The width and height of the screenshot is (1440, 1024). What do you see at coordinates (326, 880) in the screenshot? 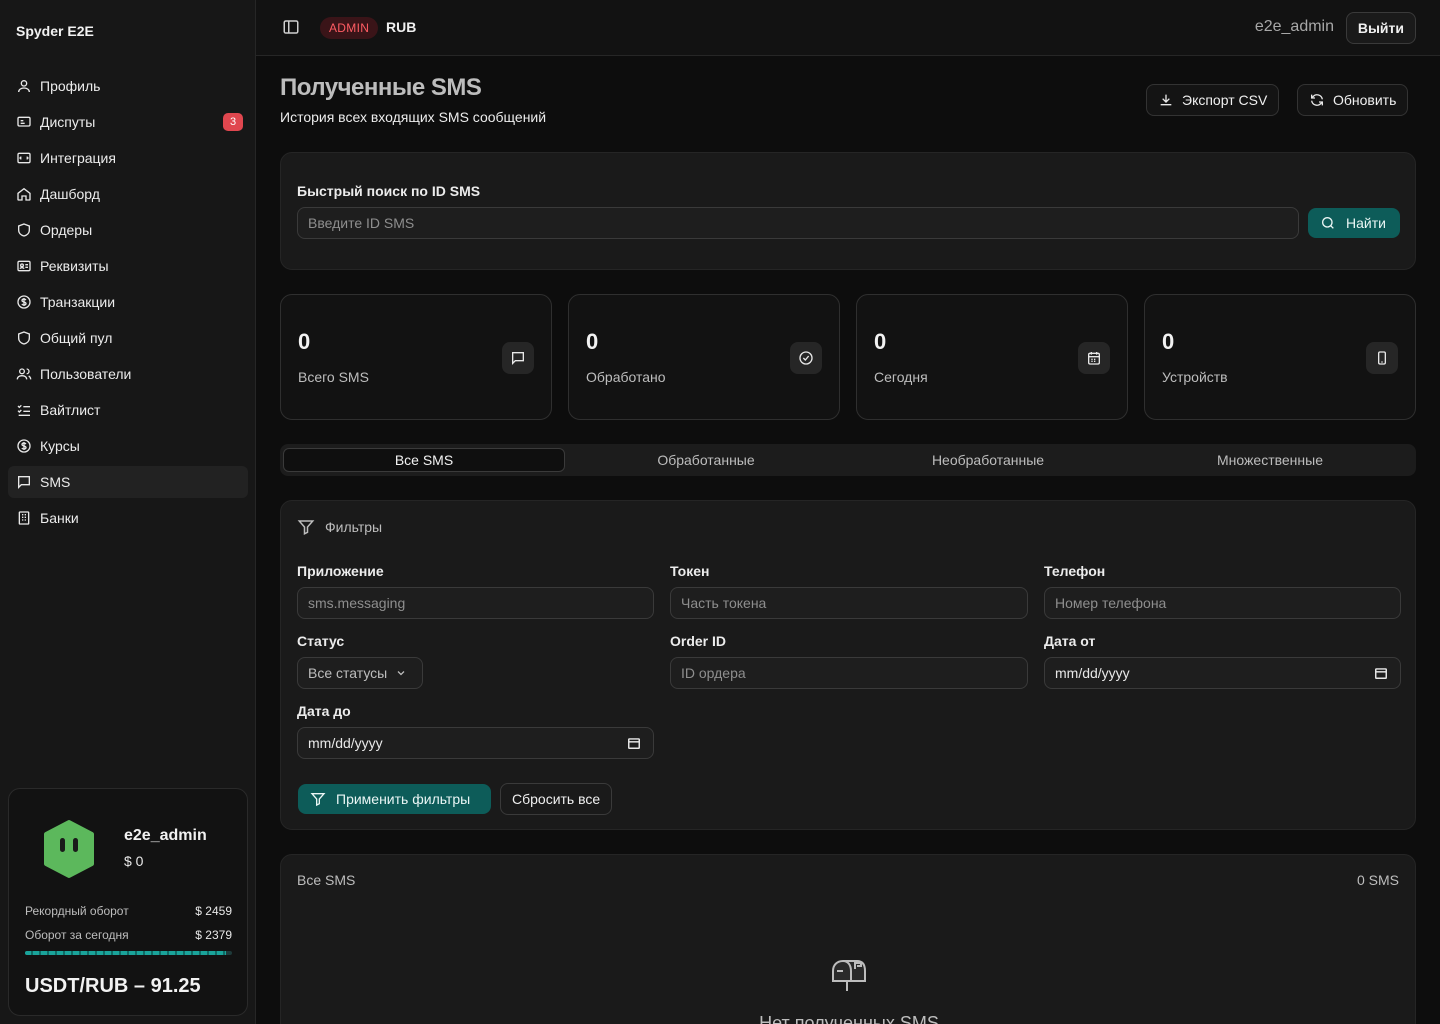
I see `results-title: Все SMS` at bounding box center [326, 880].